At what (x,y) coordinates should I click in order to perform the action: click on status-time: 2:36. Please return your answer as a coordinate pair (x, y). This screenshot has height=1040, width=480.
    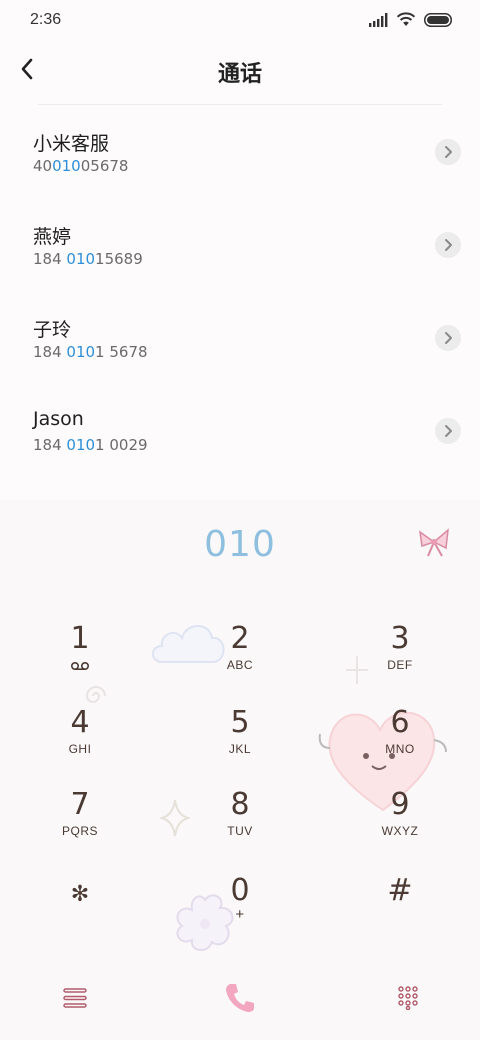
    Looking at the image, I should click on (46, 19).